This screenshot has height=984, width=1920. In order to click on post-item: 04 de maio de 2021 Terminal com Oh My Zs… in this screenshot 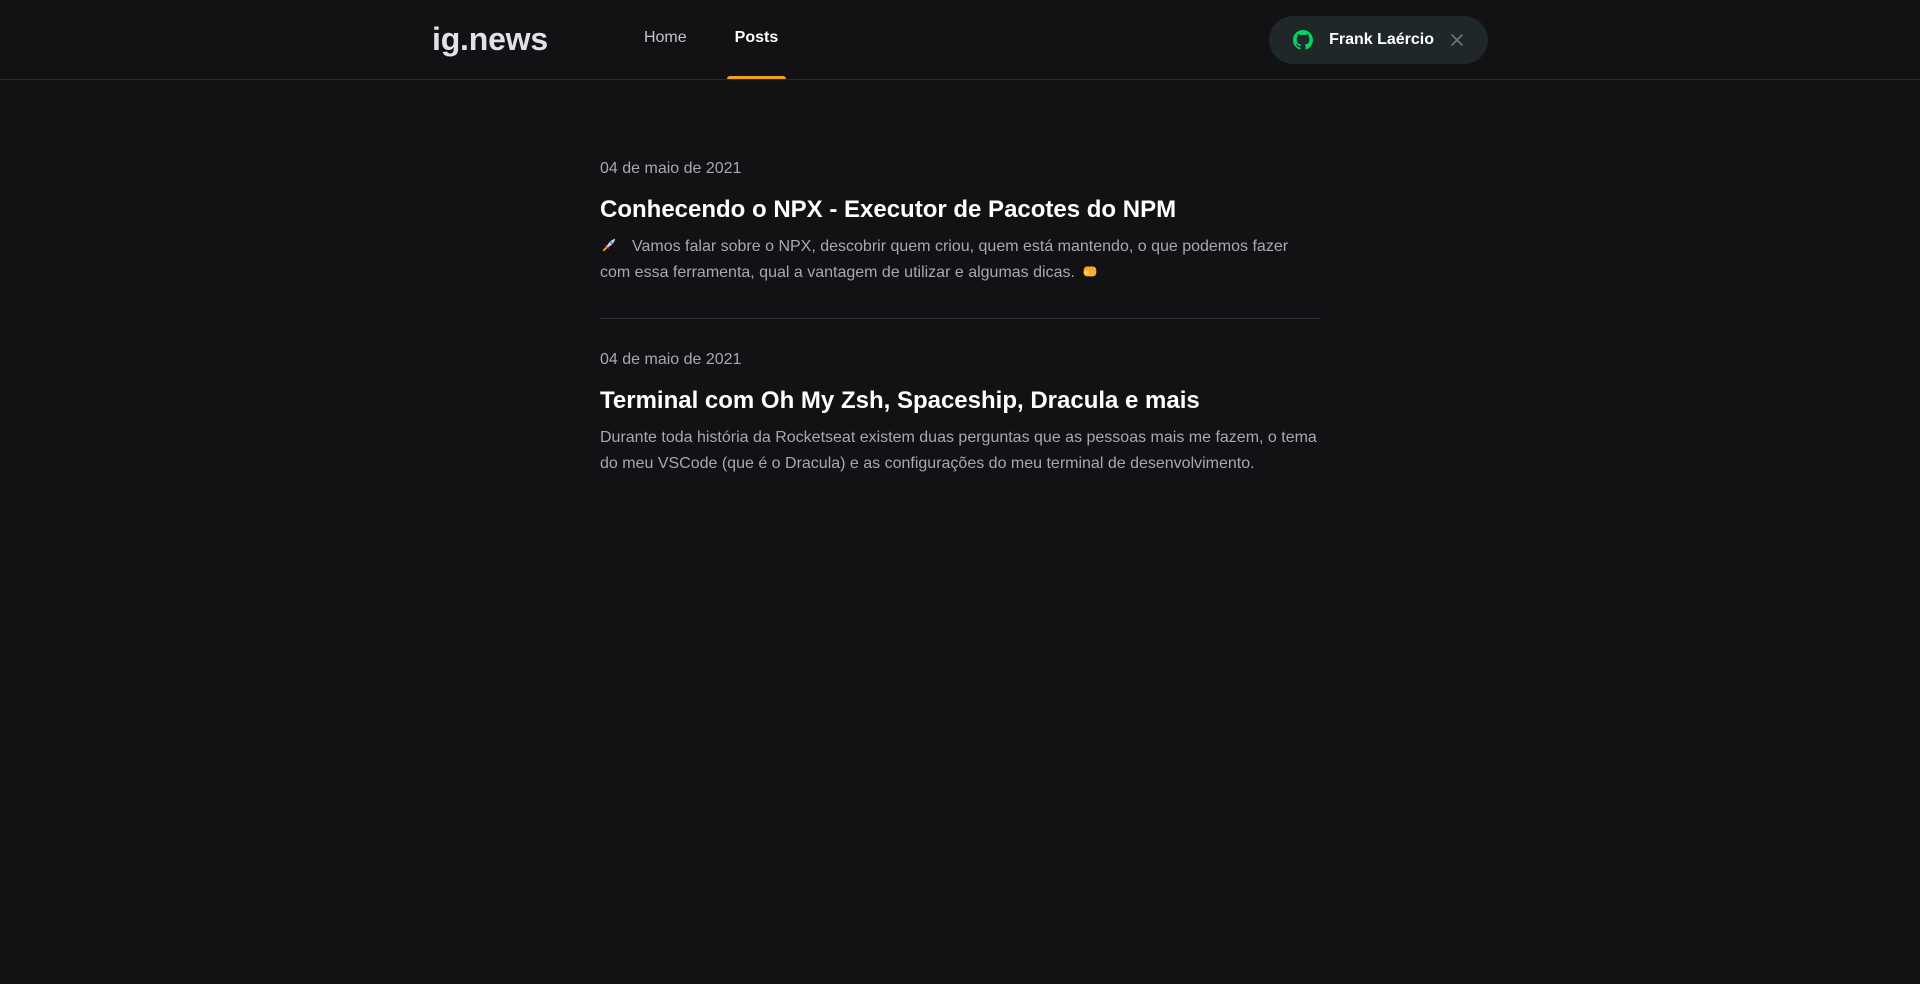, I will do `click(960, 397)`.